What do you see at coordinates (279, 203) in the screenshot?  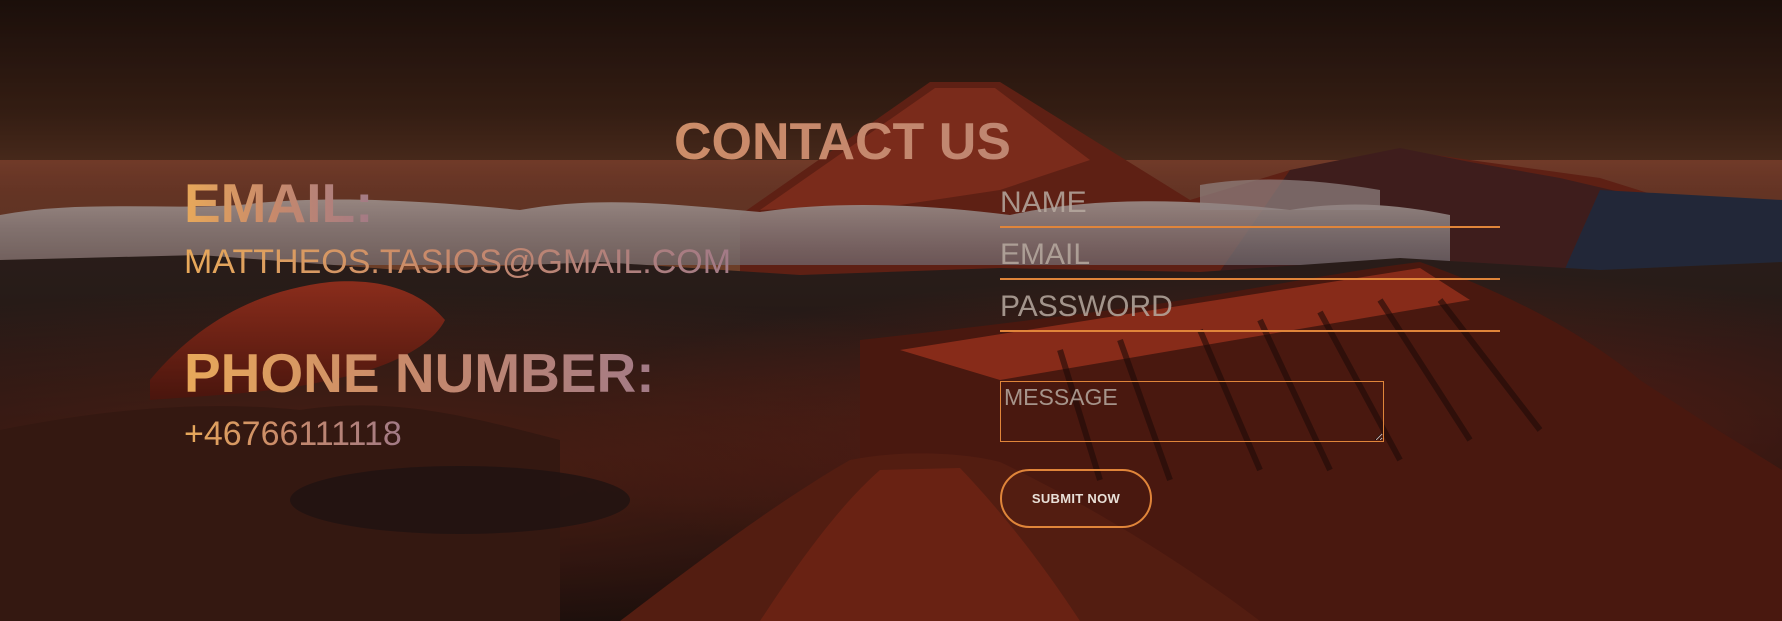 I see `email-heading: EMAIL:` at bounding box center [279, 203].